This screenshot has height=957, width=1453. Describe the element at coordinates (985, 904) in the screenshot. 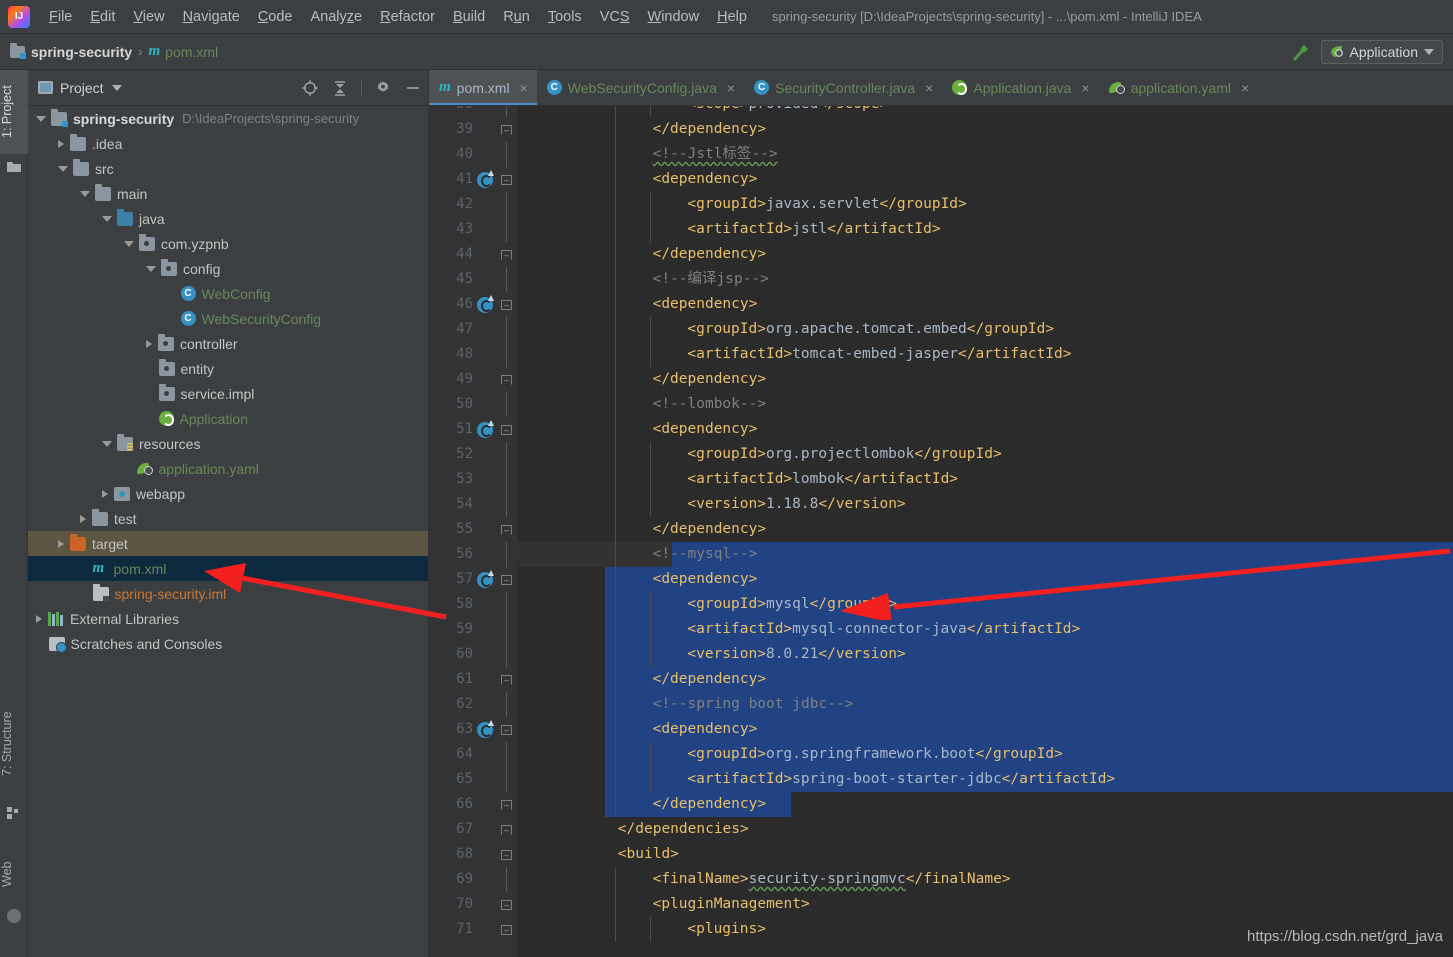

I see `code-line: <pluginManagement>` at that location.